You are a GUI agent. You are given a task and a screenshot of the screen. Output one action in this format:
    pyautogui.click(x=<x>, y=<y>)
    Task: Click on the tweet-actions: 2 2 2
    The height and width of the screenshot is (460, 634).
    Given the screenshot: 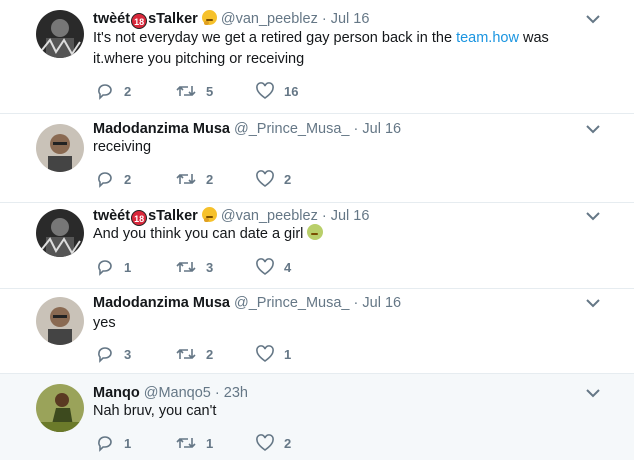 What is the action you would take?
    pyautogui.click(x=216, y=179)
    